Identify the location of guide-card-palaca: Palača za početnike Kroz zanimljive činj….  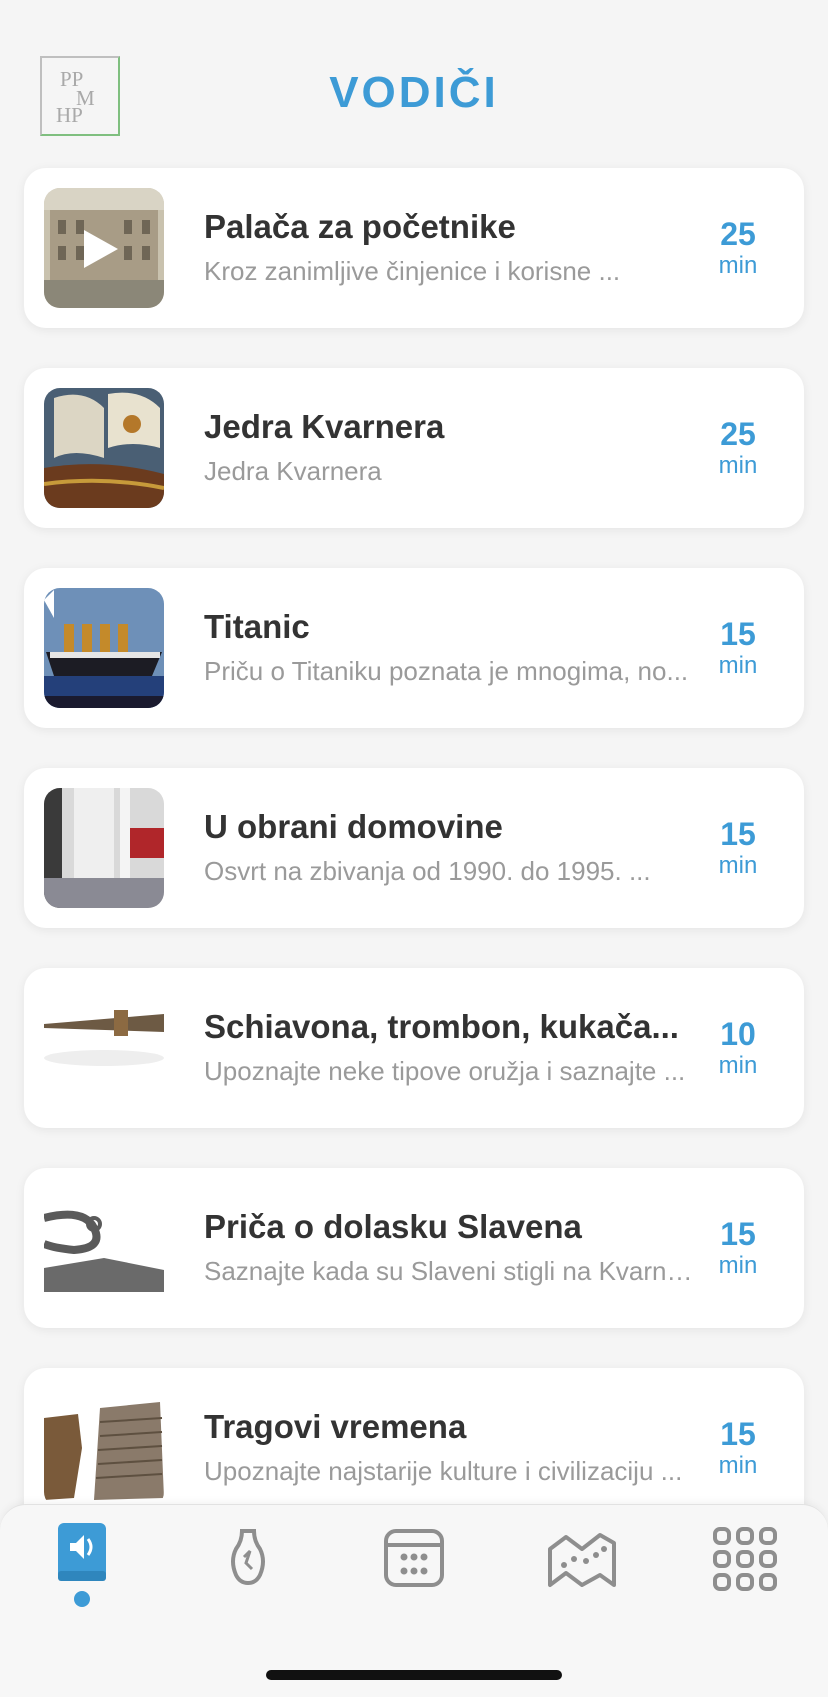
(414, 248).